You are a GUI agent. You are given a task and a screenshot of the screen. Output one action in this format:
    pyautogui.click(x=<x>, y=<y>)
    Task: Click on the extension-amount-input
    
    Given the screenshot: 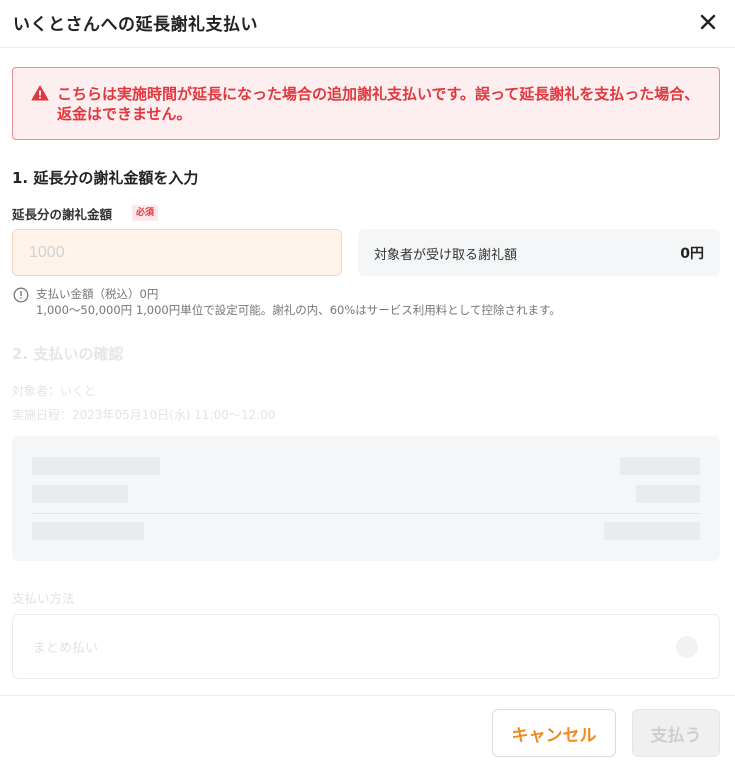 What is the action you would take?
    pyautogui.click(x=177, y=252)
    